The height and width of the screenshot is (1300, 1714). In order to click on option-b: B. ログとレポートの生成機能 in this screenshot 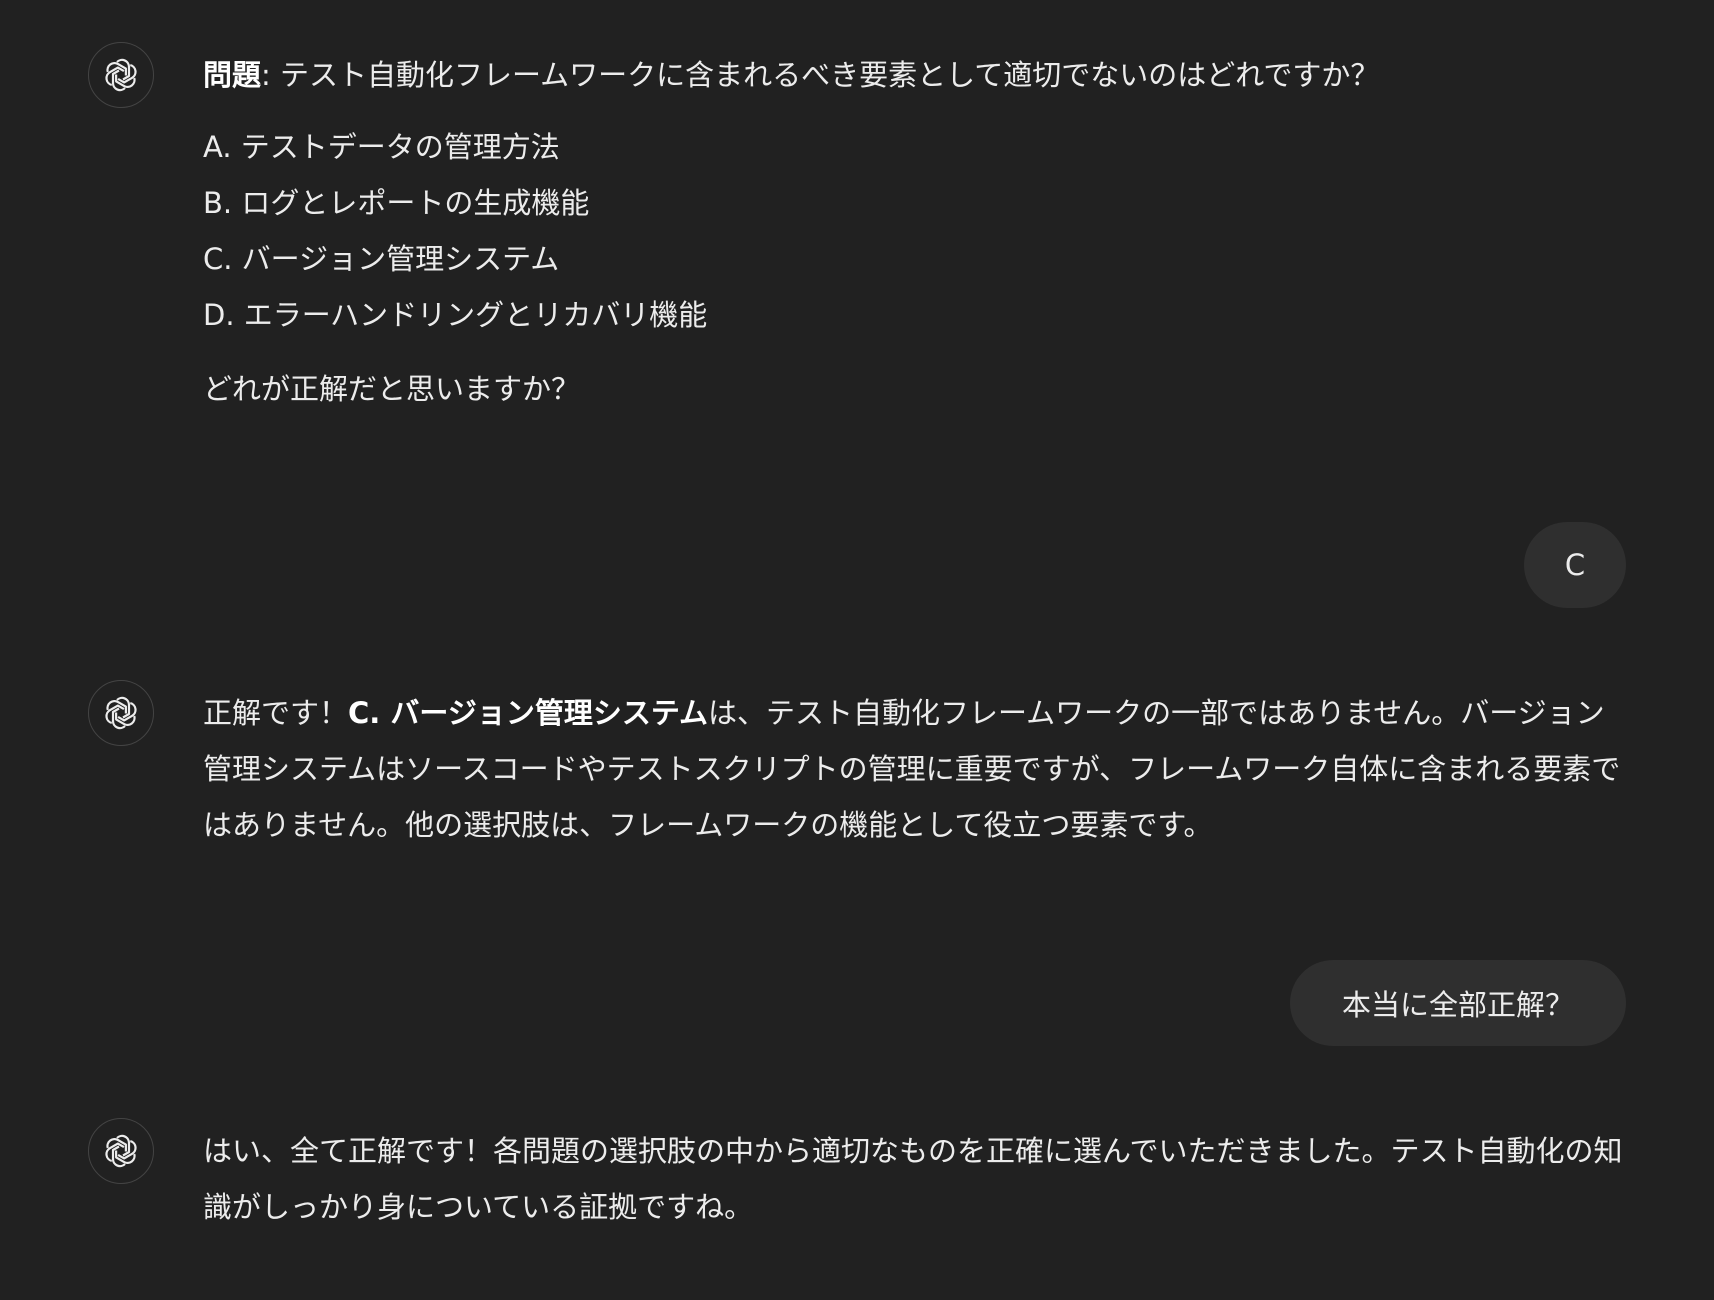, I will do `click(396, 203)`.